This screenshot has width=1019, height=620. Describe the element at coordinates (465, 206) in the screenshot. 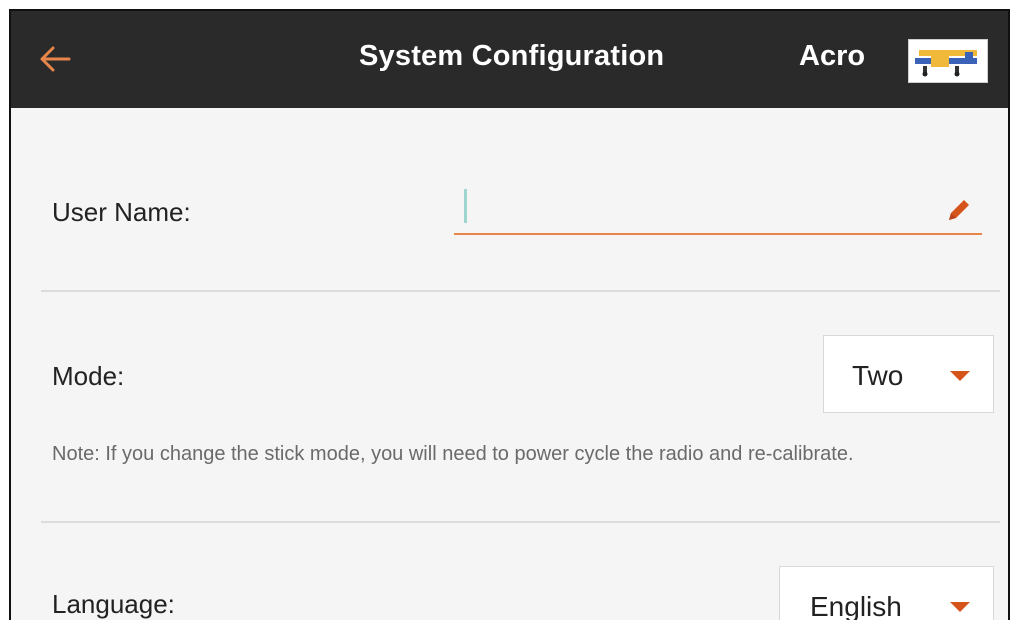

I see `text-cursor` at that location.